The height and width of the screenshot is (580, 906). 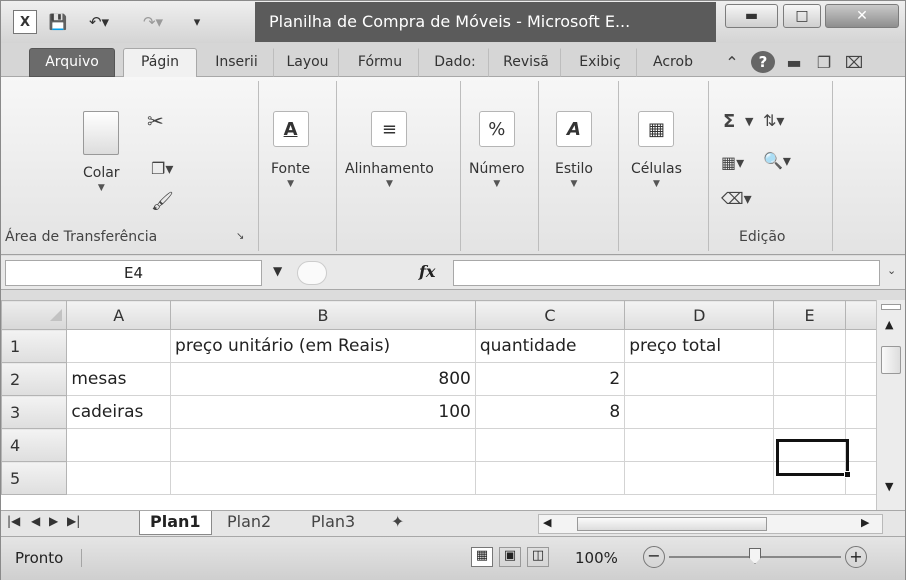 I want to click on normal-view-icon: ▦, so click(x=482, y=557).